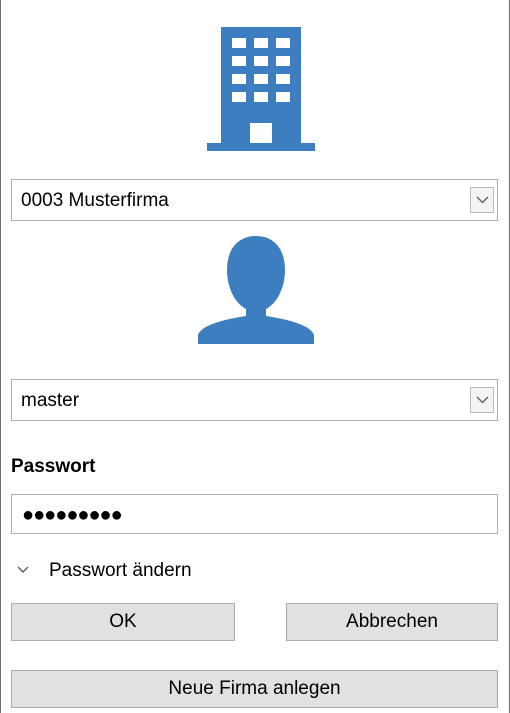 This screenshot has height=713, width=510. I want to click on user-silhouette-icon, so click(256, 289).